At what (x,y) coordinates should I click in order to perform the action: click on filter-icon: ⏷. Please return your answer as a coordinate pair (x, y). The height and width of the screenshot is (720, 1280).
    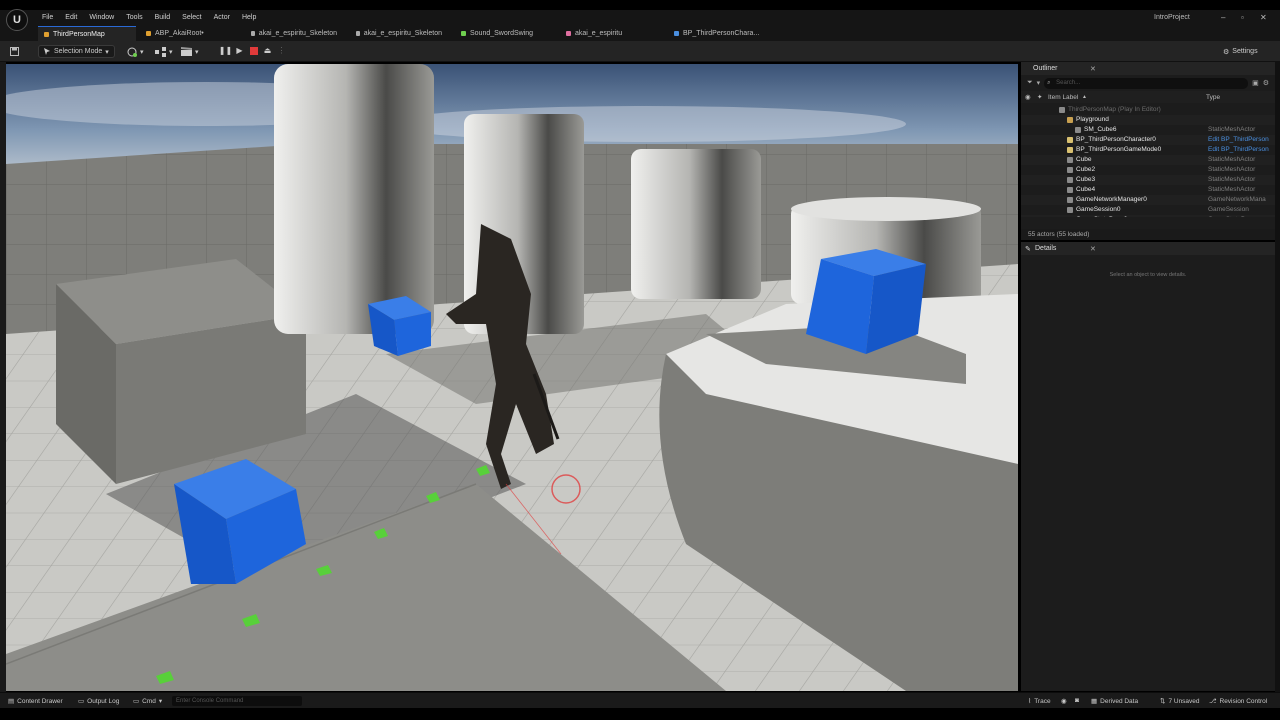
    Looking at the image, I should click on (1030, 83).